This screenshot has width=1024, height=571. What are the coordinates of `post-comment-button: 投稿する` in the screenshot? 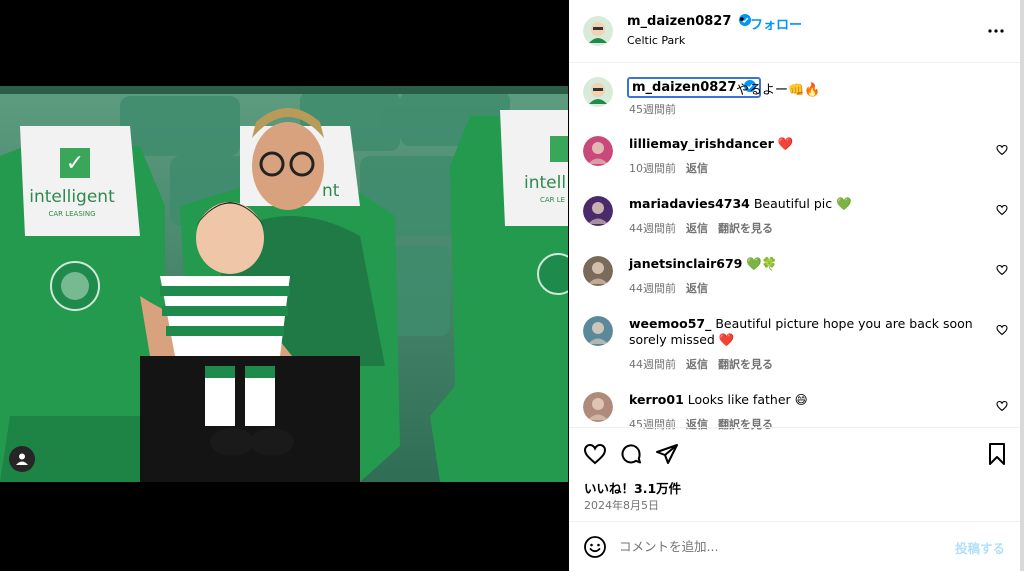 It's located at (980, 547).